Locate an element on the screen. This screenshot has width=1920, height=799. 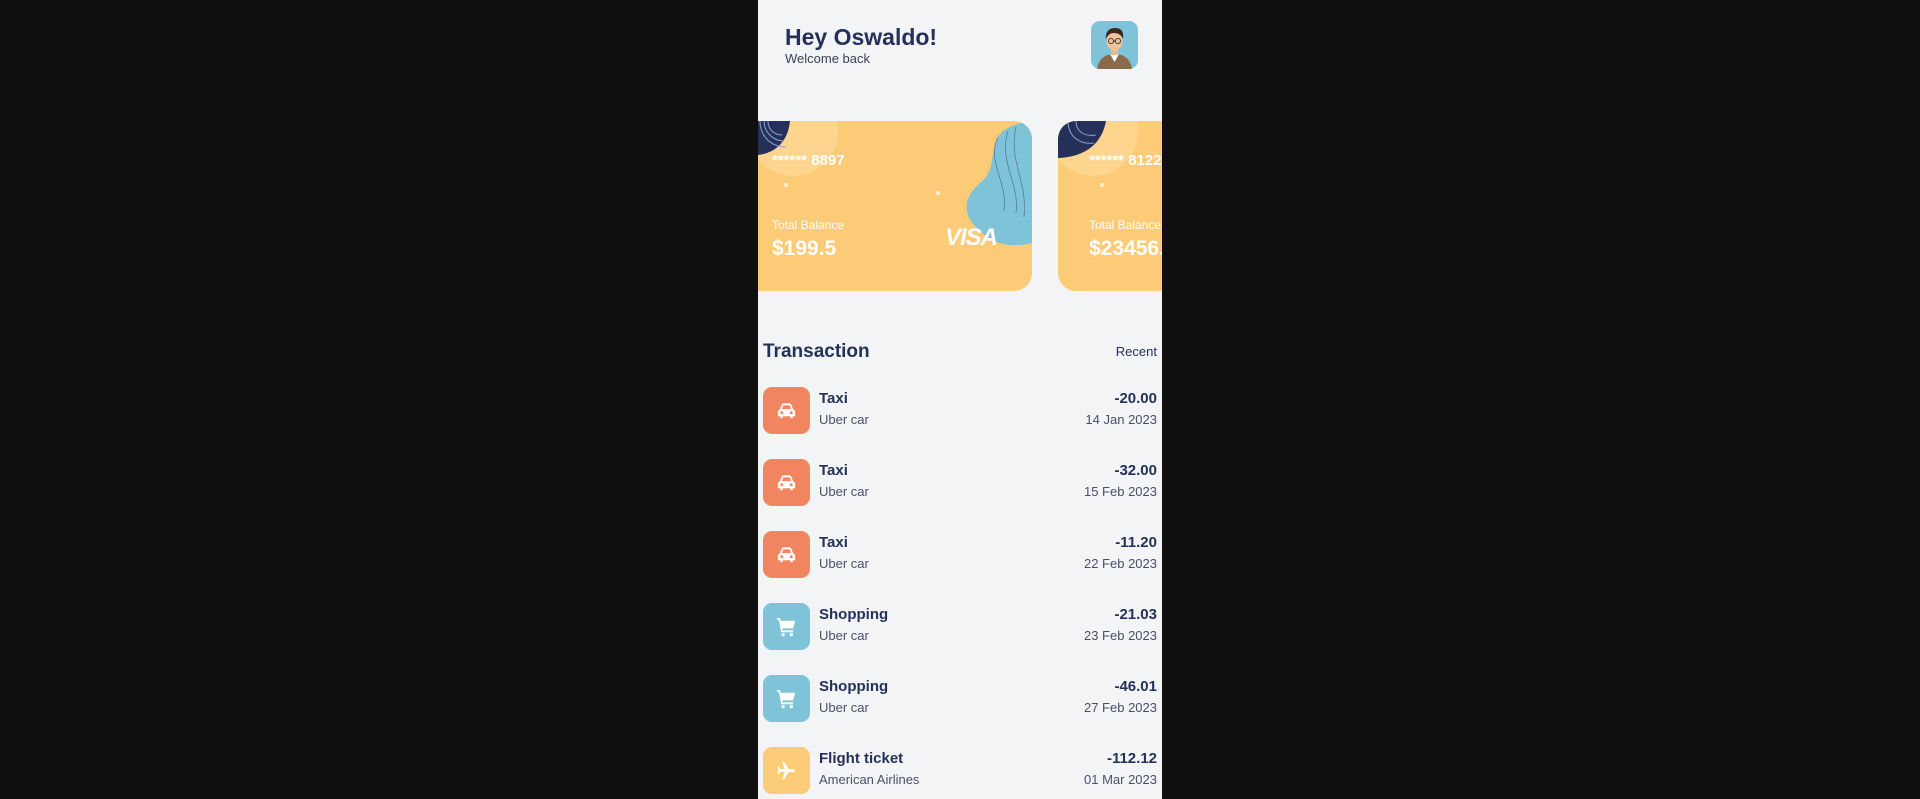
card-number: ****** 8122 is located at coordinates (1125, 160).